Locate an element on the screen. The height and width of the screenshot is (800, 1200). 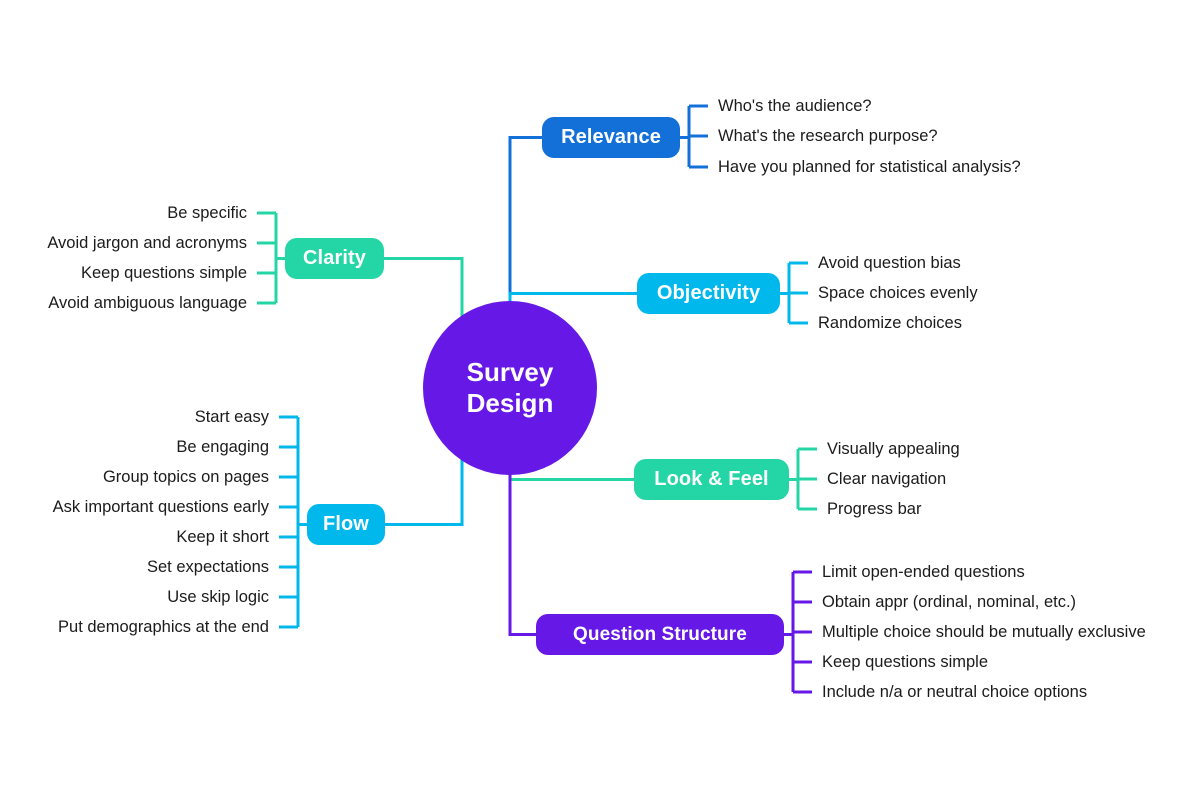
leaf-objectivity-1: Space choices evenly is located at coordinates (898, 293).